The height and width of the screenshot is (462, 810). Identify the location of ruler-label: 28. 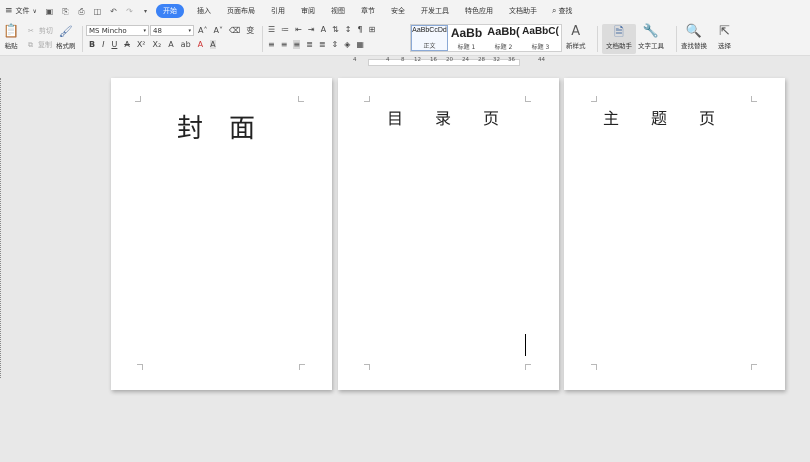
(481, 60).